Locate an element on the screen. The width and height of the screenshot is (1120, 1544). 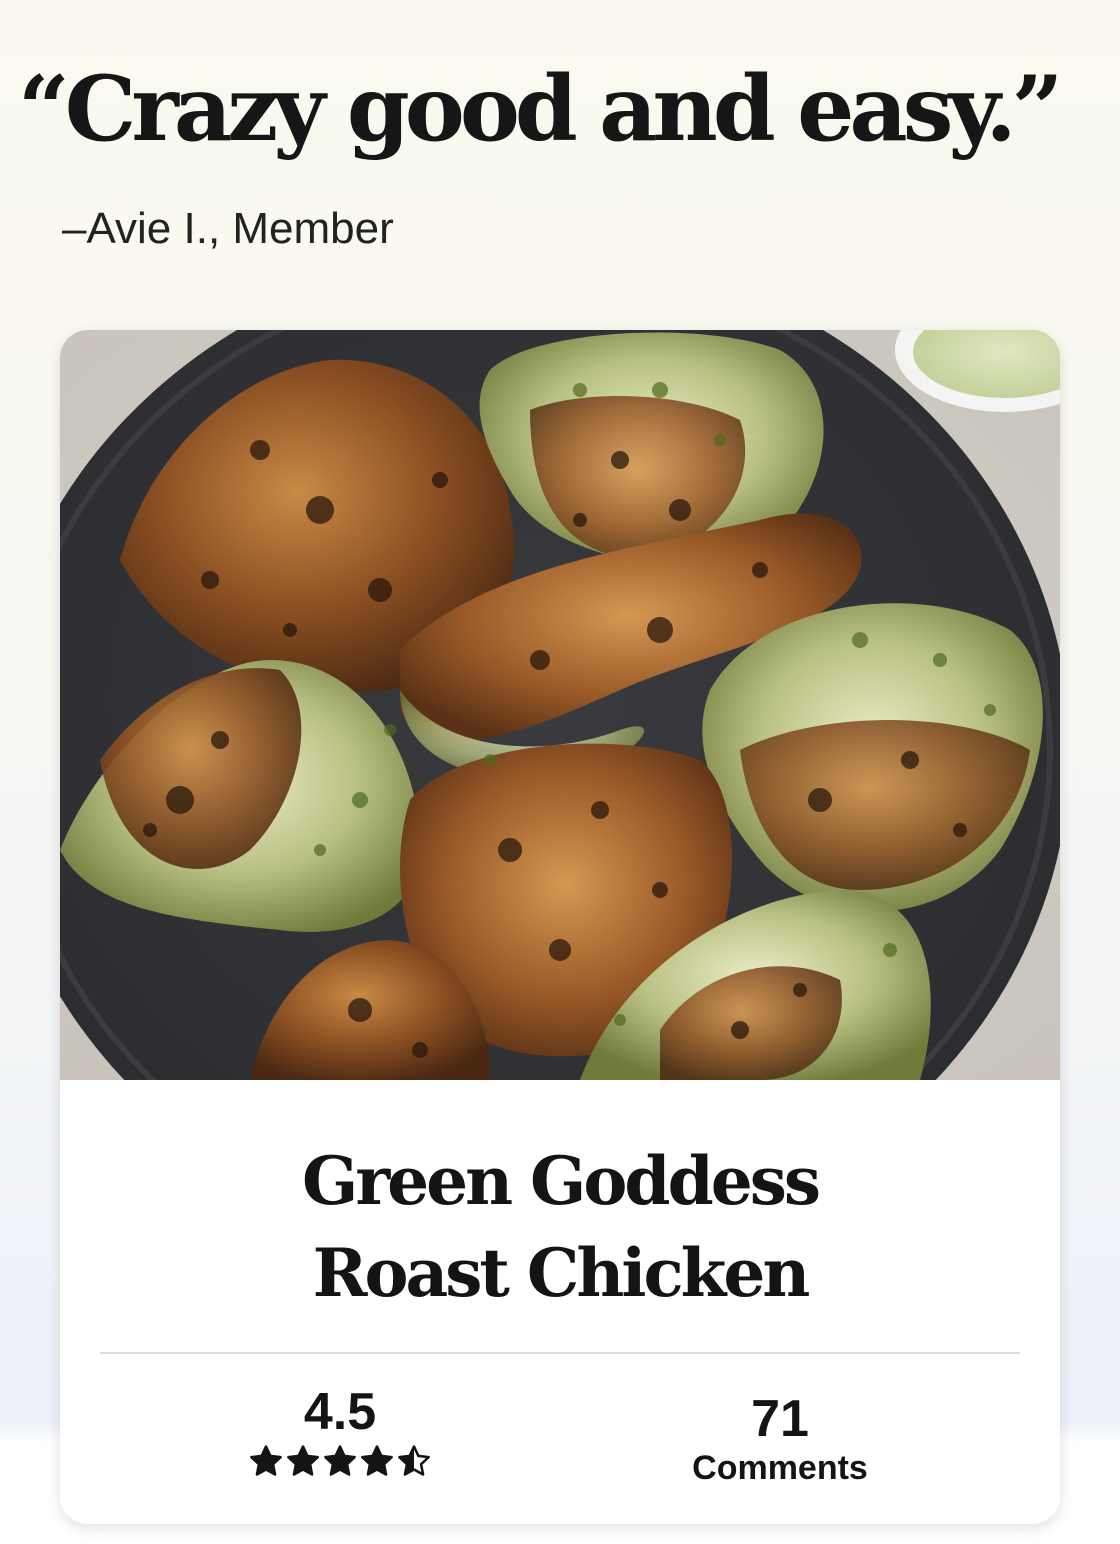
comment-count: 71 is located at coordinates (780, 1419).